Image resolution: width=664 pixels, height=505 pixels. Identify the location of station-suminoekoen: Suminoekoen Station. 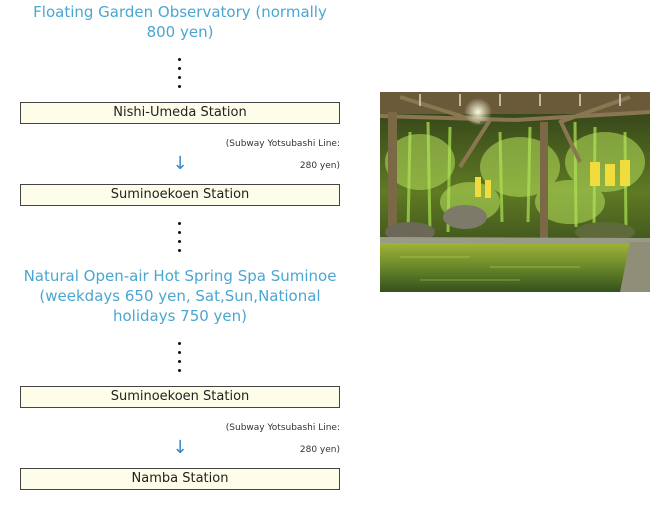
(180, 195).